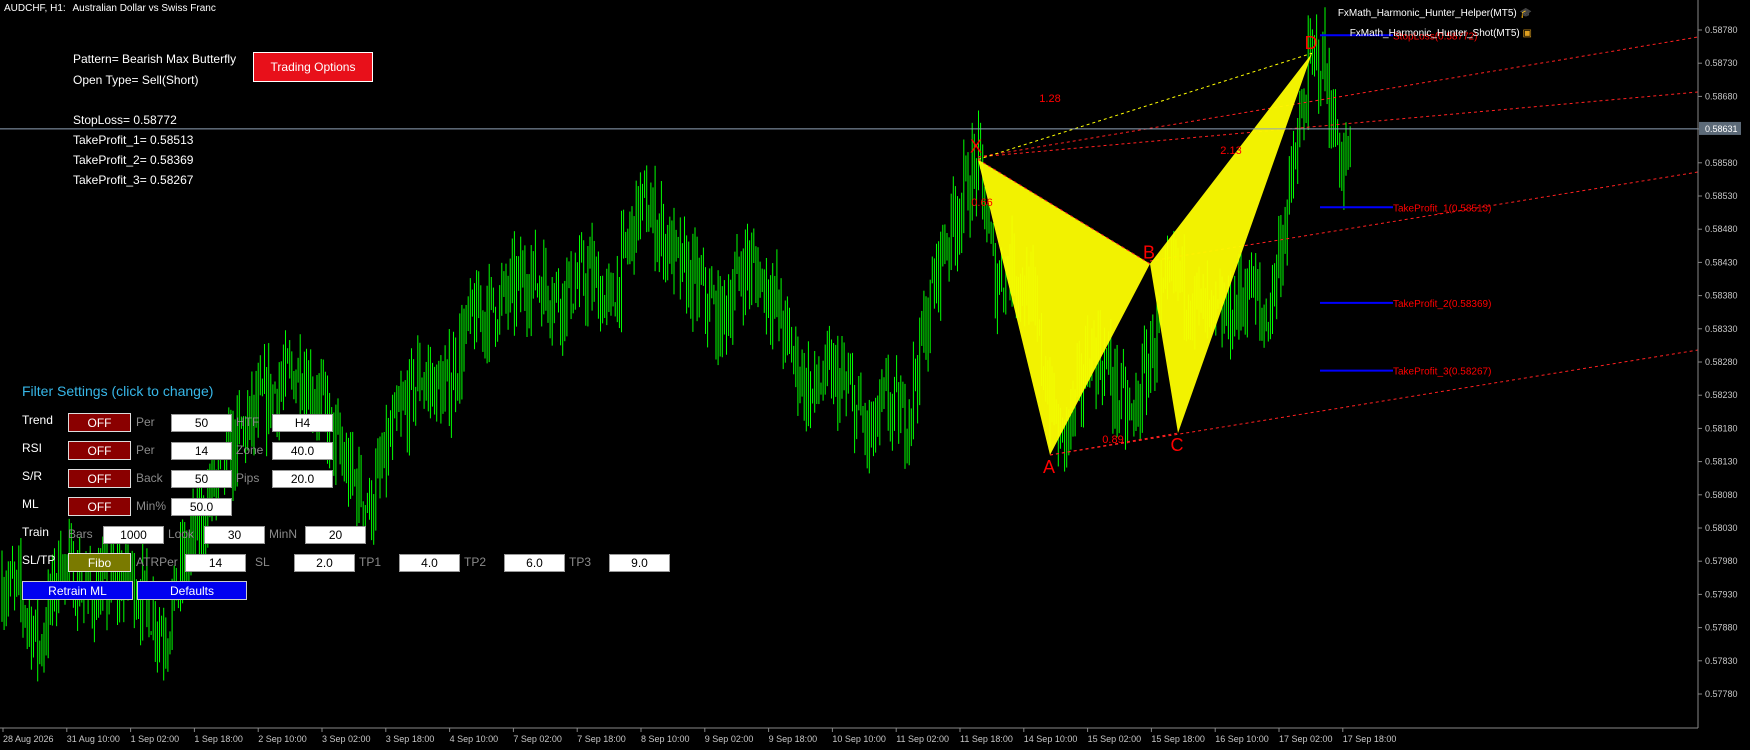  What do you see at coordinates (201, 451) in the screenshot?
I see `rsi-per-field: 14` at bounding box center [201, 451].